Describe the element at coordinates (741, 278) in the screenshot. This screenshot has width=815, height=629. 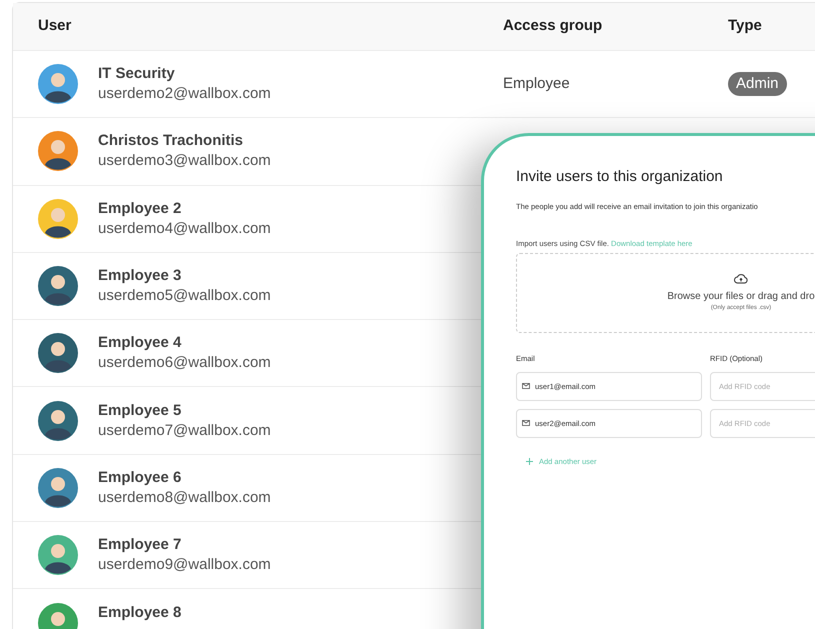
I see `cloud-upload-icon` at that location.